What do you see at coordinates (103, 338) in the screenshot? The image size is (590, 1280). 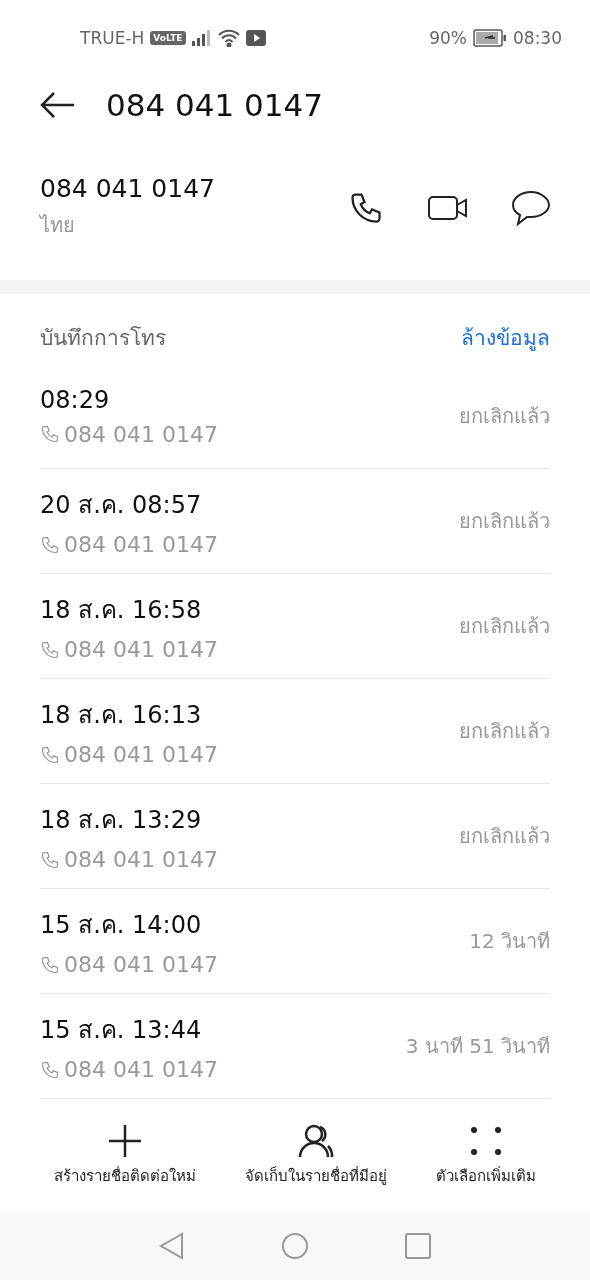 I see `section-title: บันทึกการโทร` at bounding box center [103, 338].